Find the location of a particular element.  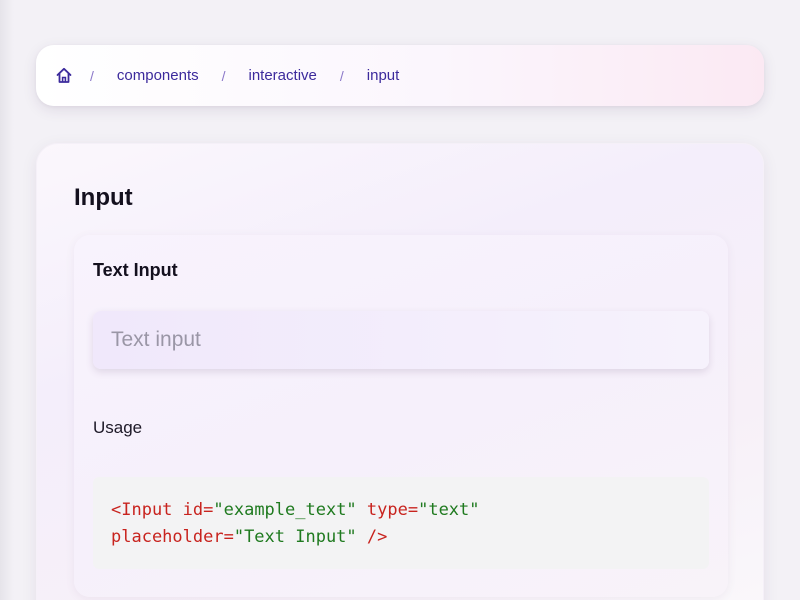

breadcrumb: / components / interactive / input is located at coordinates (400, 75).